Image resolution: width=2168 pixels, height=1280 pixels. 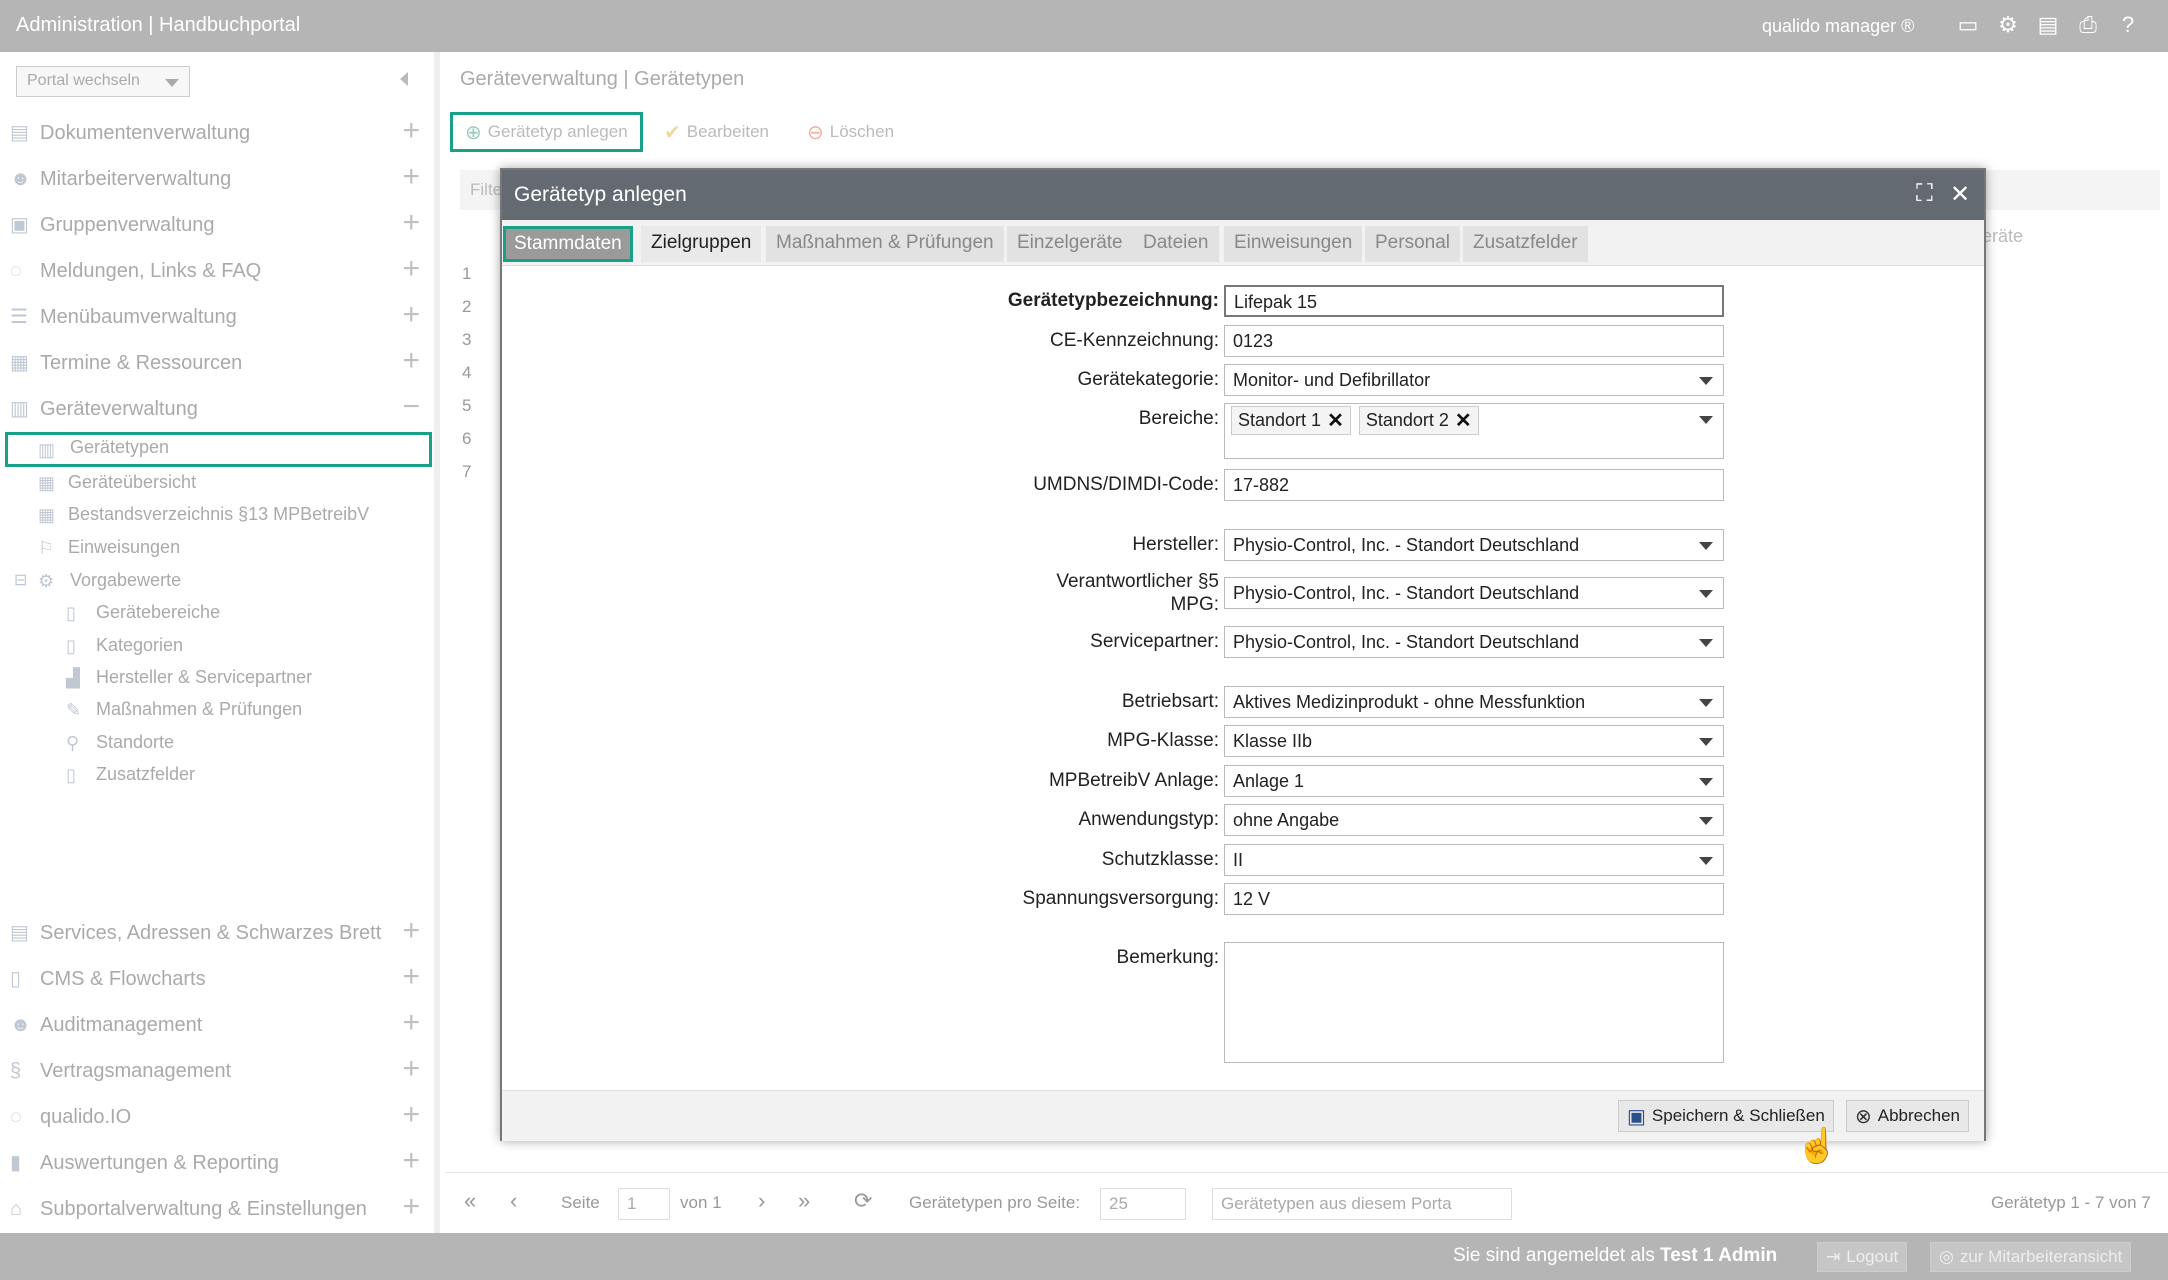 What do you see at coordinates (1154, 641) in the screenshot?
I see `label-servicepartner: Servicepartner:` at bounding box center [1154, 641].